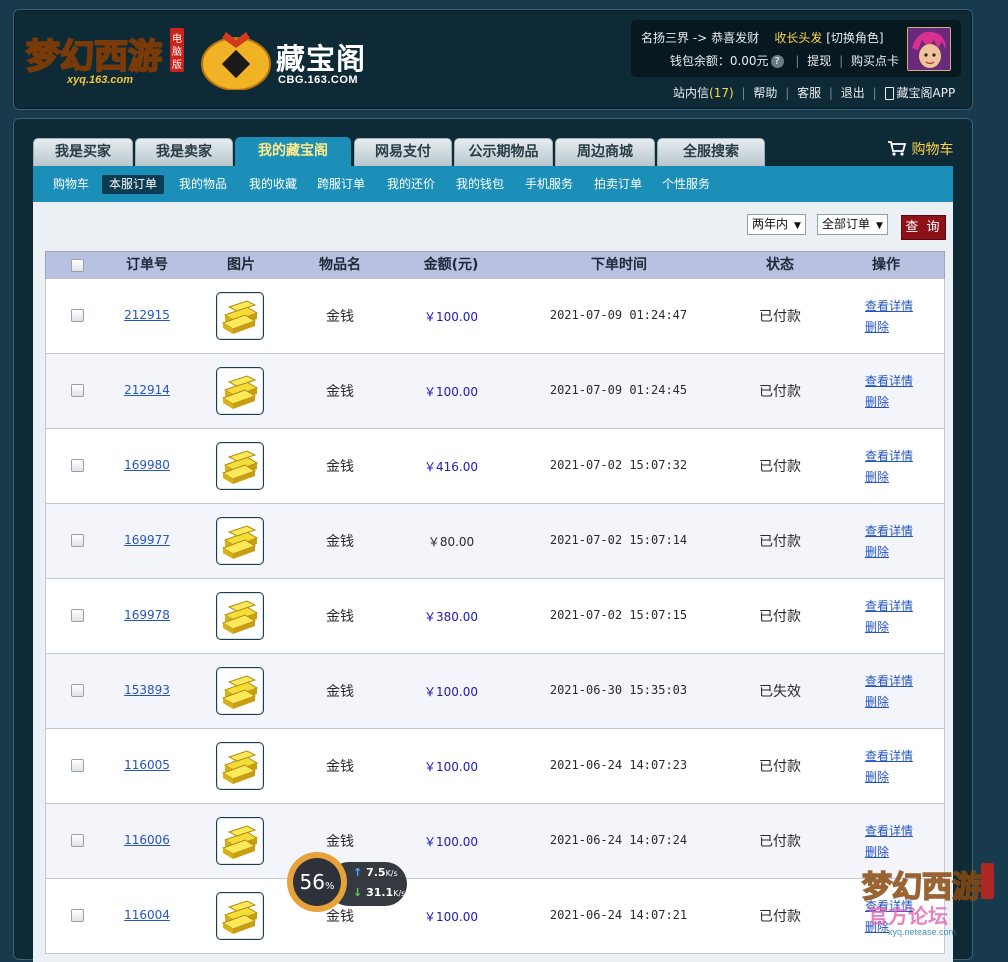 This screenshot has height=962, width=1008. What do you see at coordinates (686, 184) in the screenshot?
I see `subnav-personal-service: 个性服务` at bounding box center [686, 184].